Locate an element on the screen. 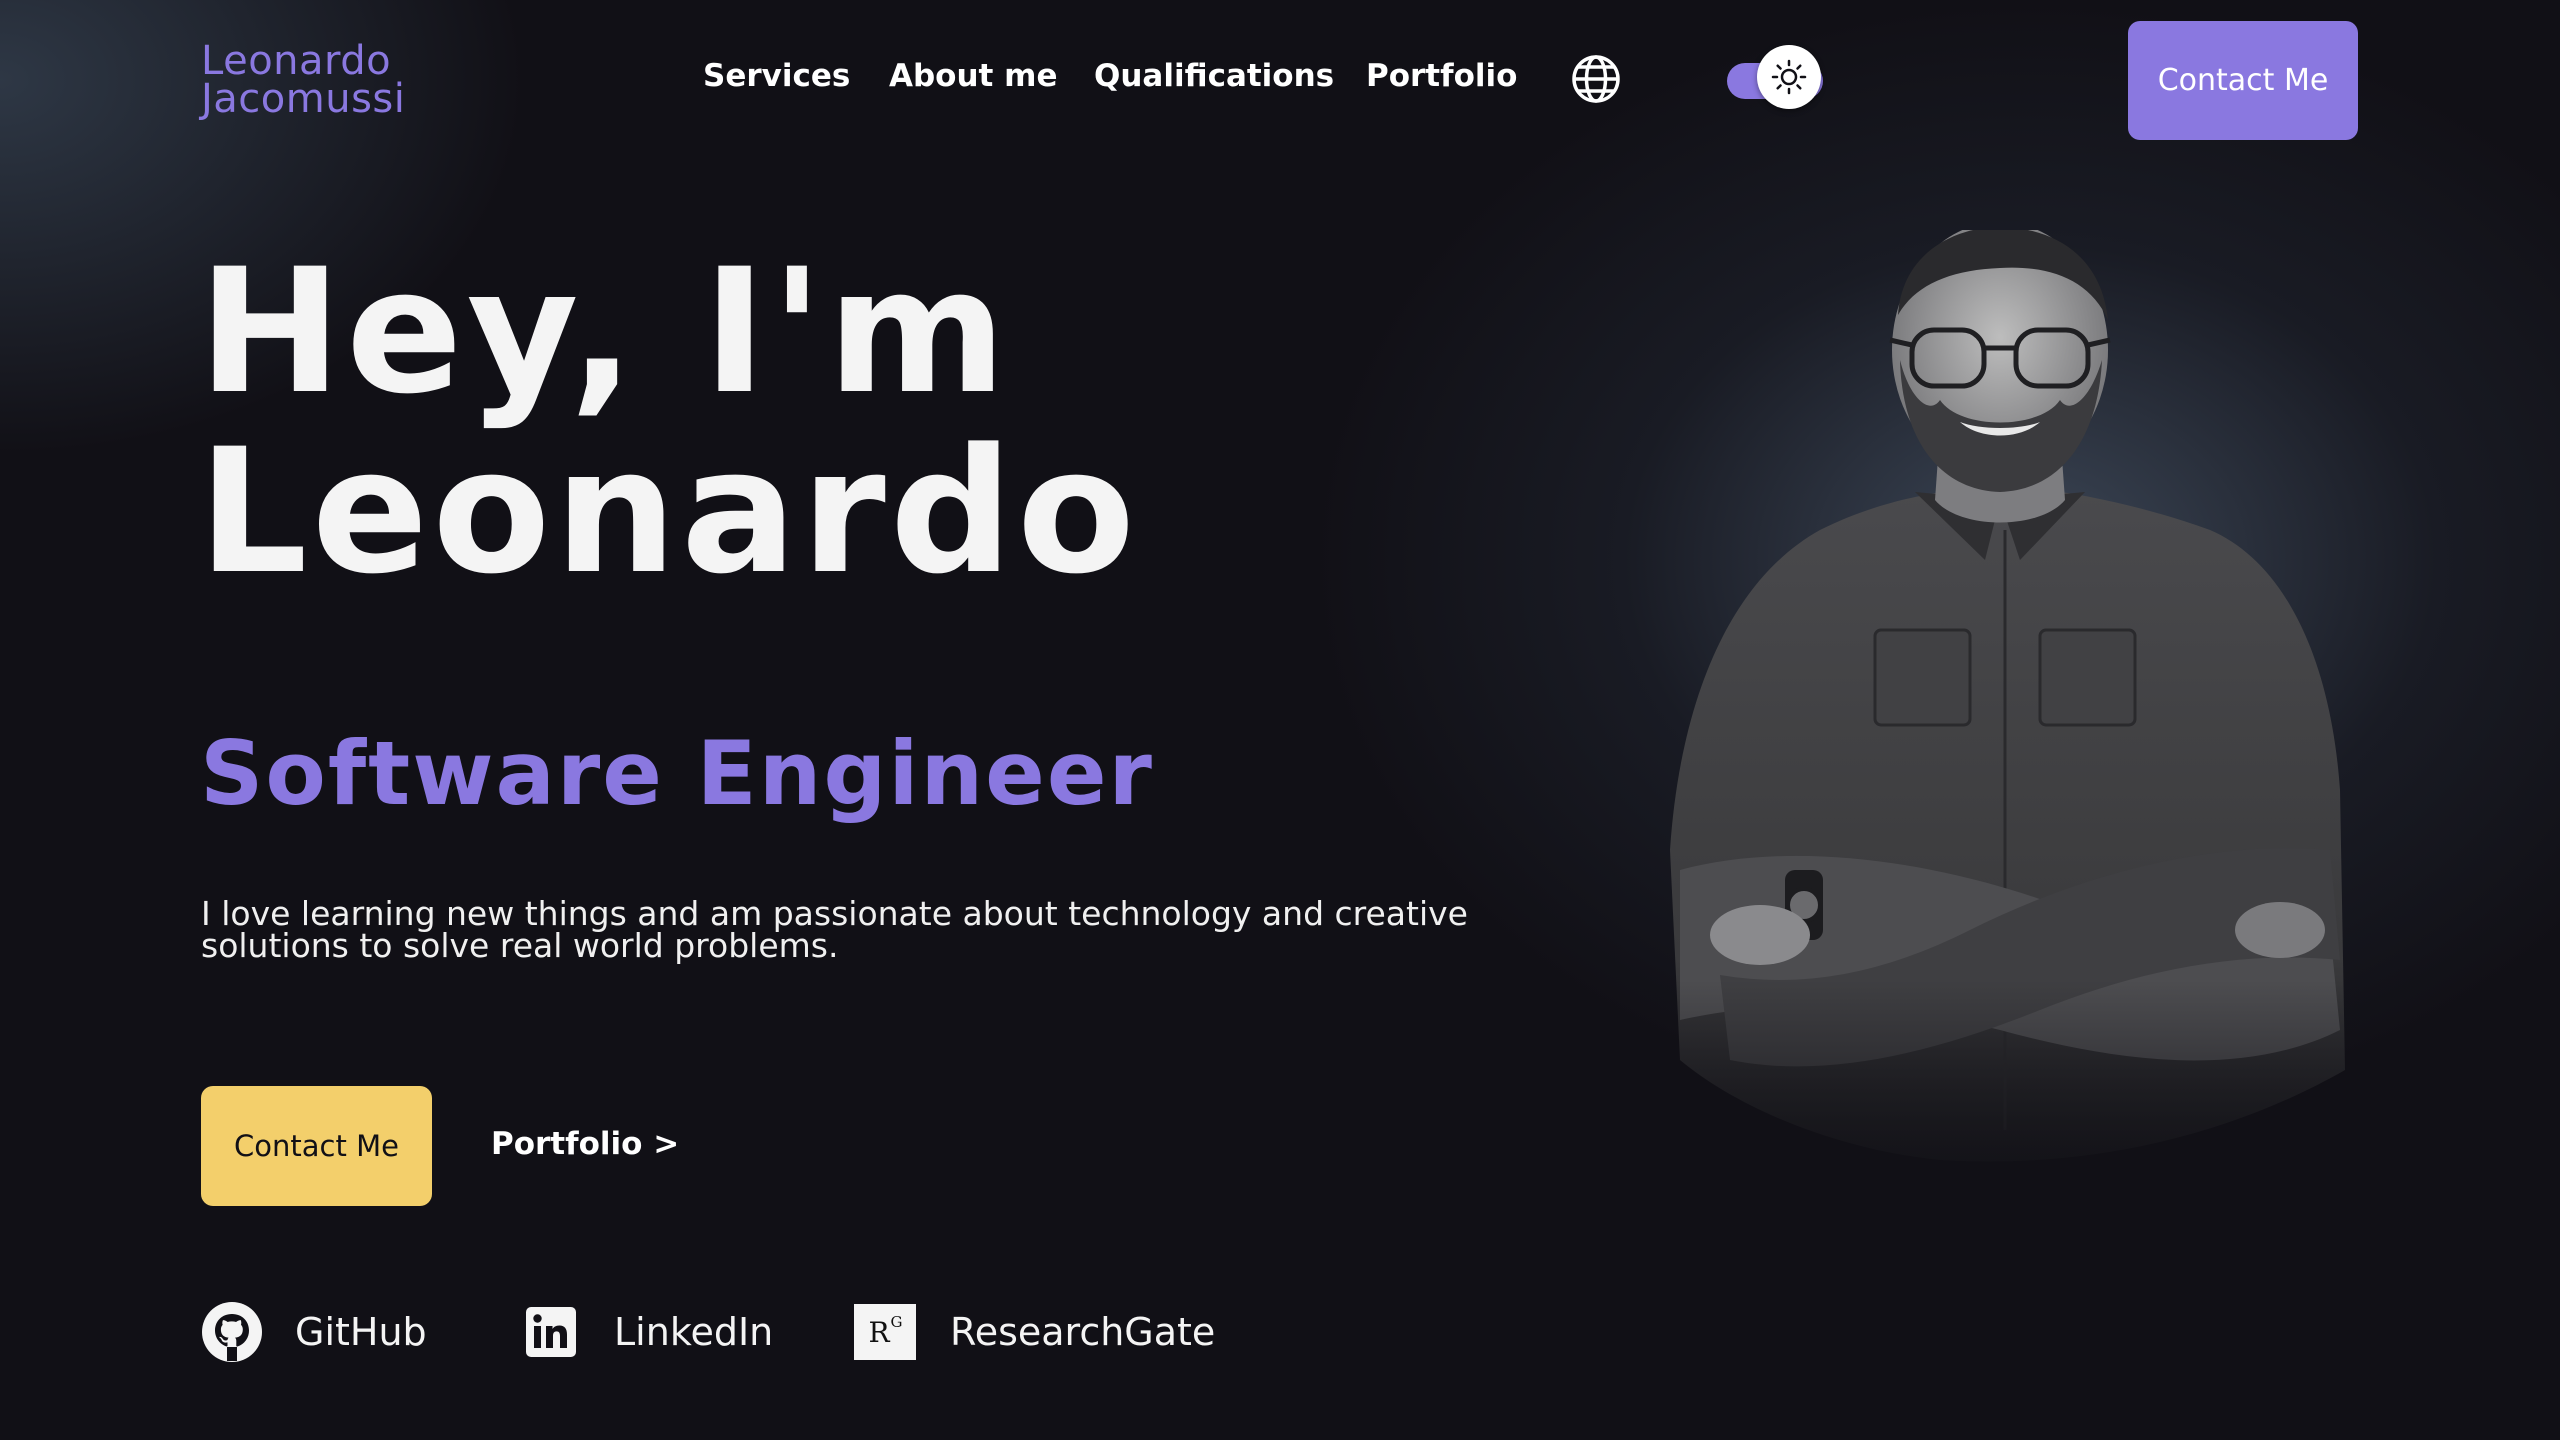 This screenshot has height=1440, width=2560. nav-services: Services is located at coordinates (776, 76).